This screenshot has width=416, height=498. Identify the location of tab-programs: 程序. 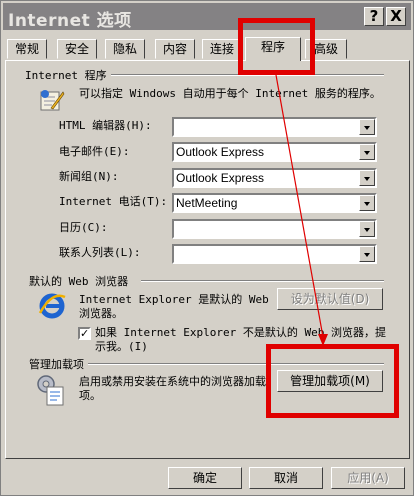
(273, 49).